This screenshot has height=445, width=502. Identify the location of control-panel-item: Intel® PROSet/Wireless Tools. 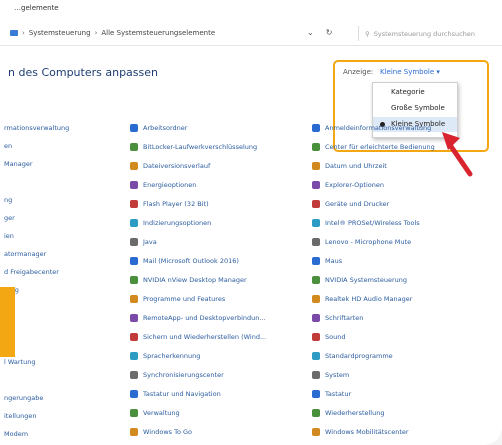
(366, 223).